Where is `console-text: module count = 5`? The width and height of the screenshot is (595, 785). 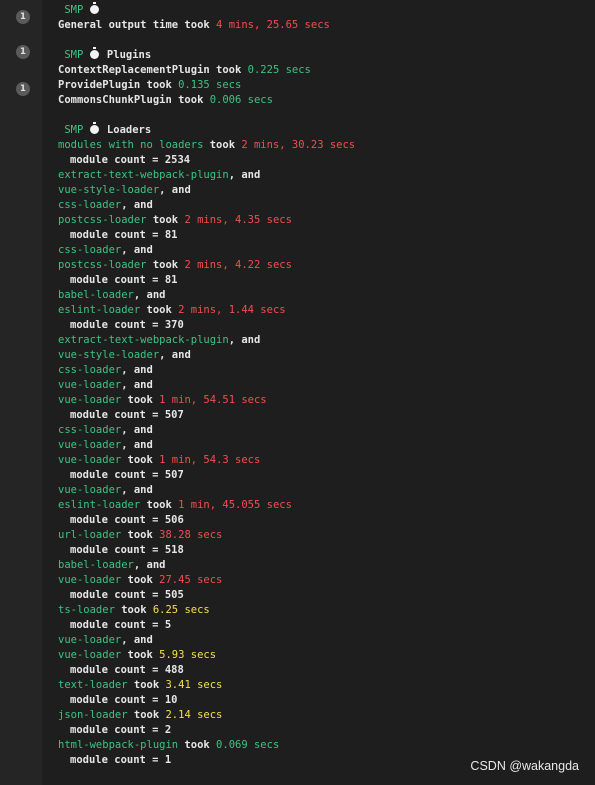
console-text: module count = 5 is located at coordinates (121, 625).